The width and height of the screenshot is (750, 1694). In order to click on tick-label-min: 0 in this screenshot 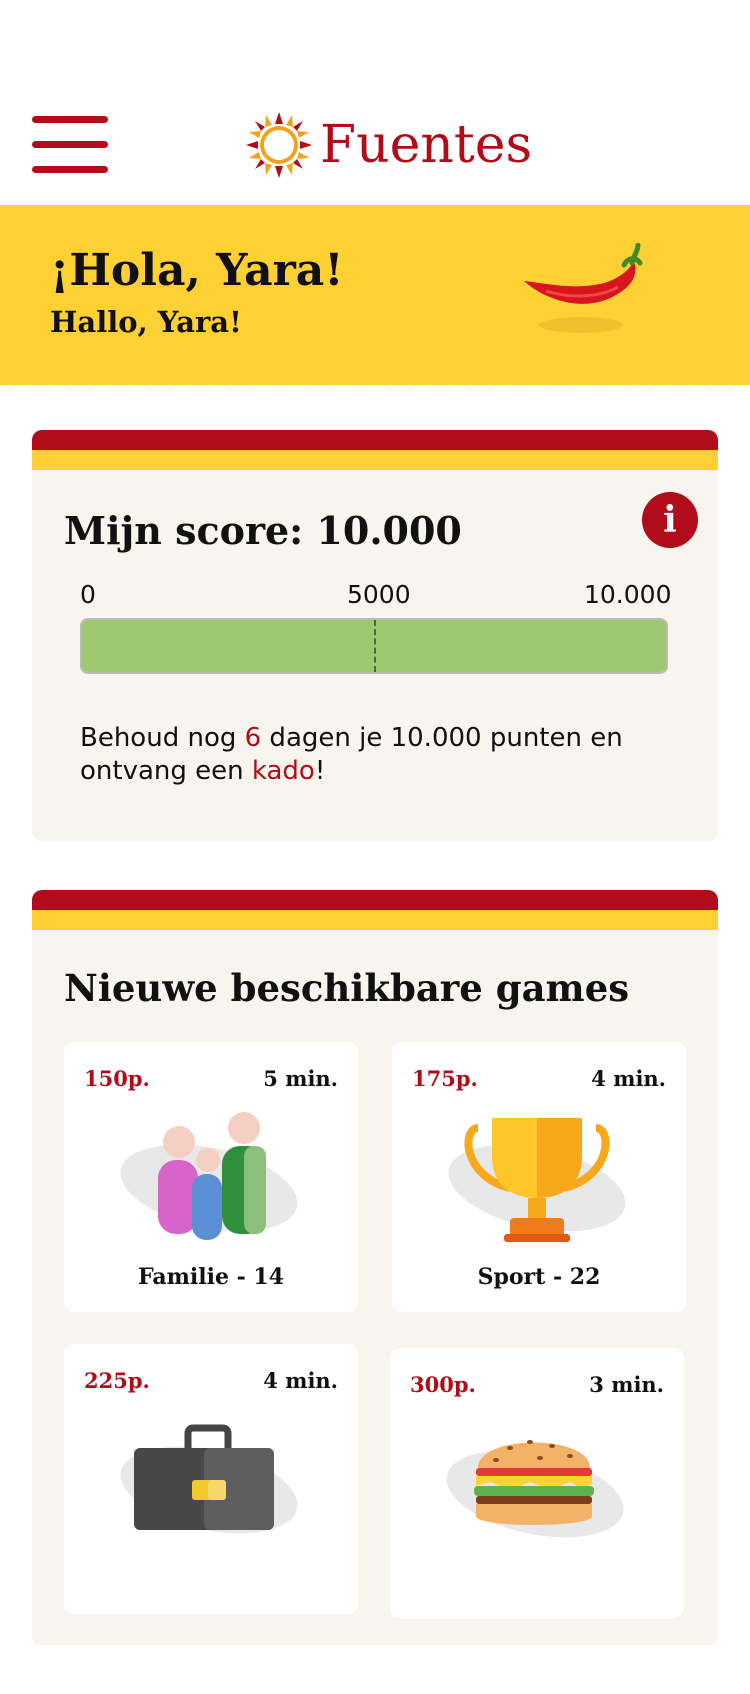, I will do `click(88, 594)`.